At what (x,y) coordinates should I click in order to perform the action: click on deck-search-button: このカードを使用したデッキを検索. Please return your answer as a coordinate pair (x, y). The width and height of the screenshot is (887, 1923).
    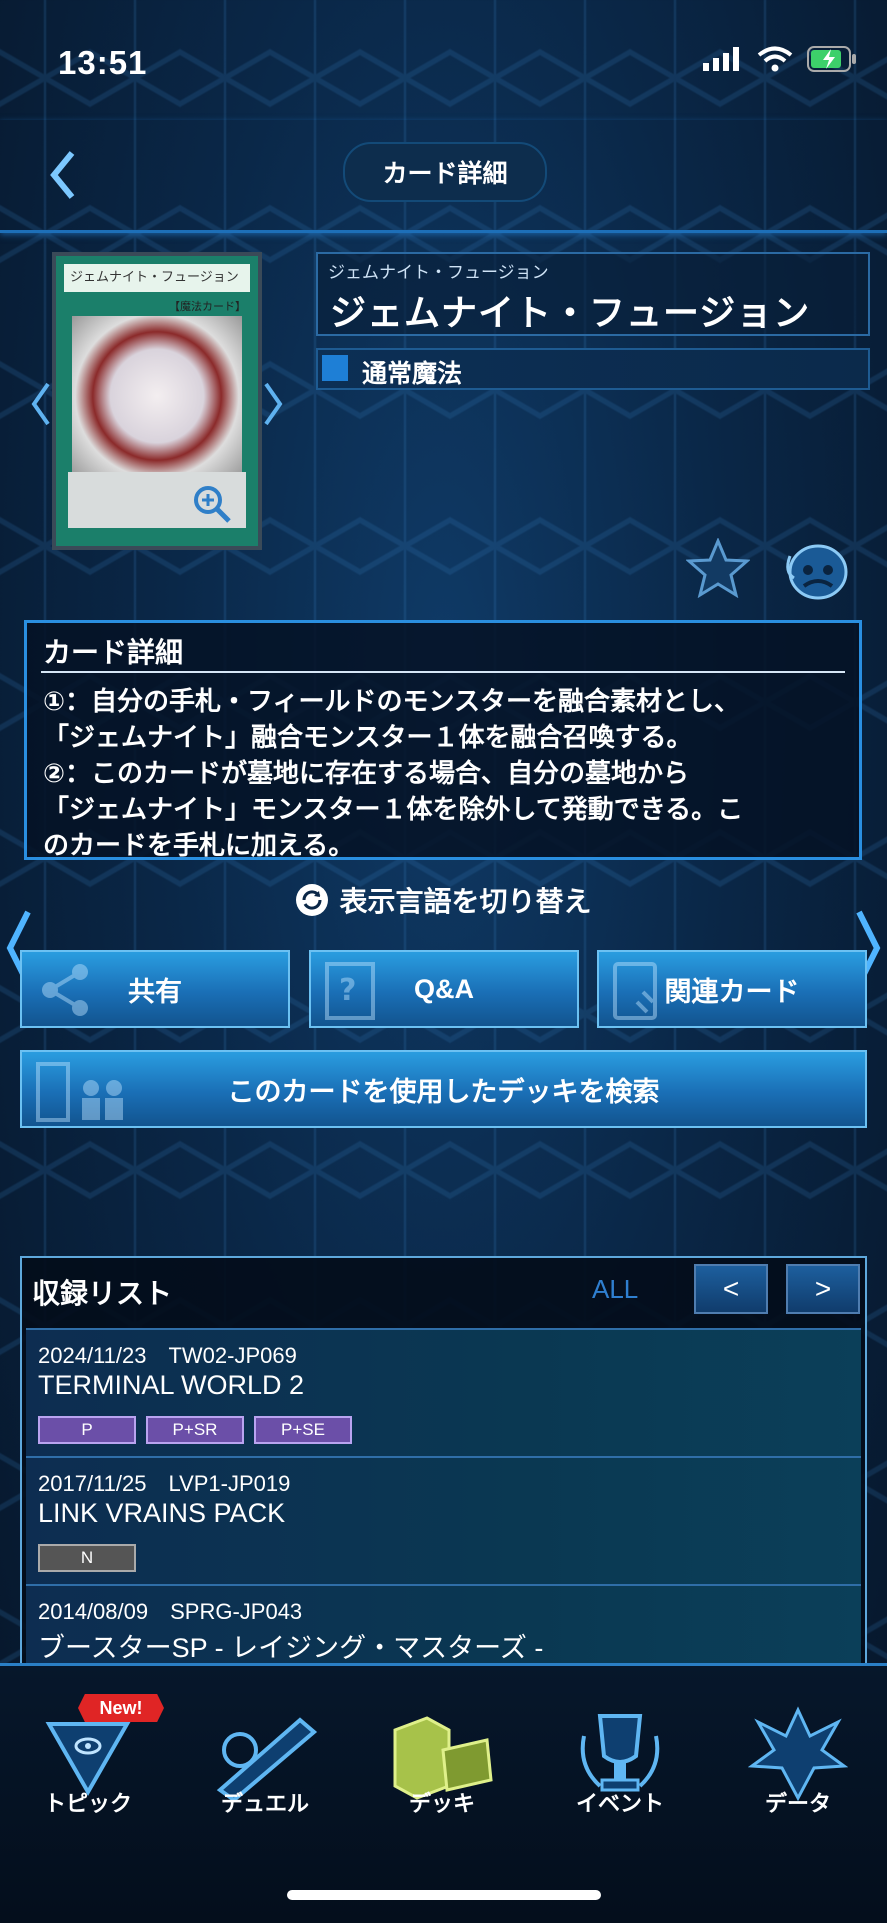
    Looking at the image, I should click on (443, 1089).